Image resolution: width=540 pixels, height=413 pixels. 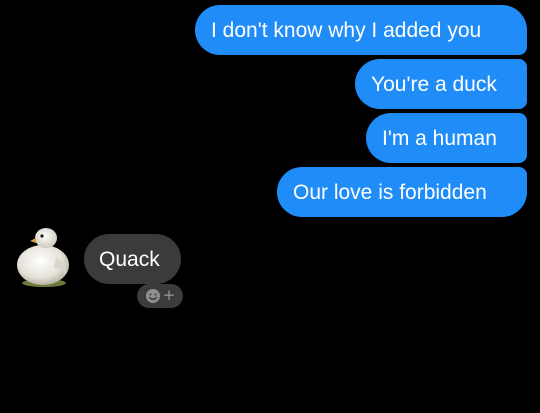 What do you see at coordinates (152, 296) in the screenshot?
I see `smiley-add-icon` at bounding box center [152, 296].